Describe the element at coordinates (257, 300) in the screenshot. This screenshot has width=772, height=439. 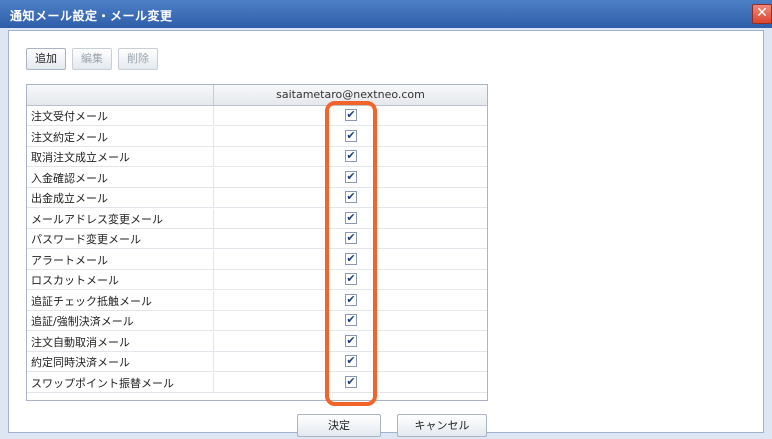
I see `table-row: 追証チェック抵触メール ✔` at that location.